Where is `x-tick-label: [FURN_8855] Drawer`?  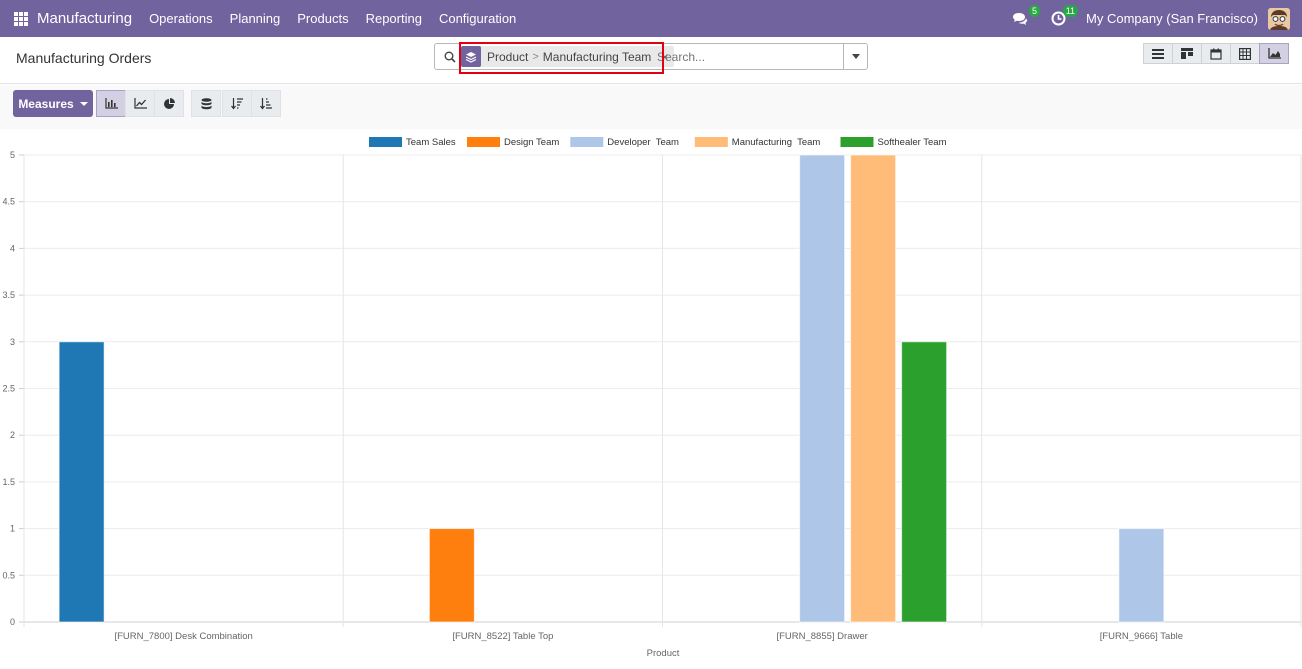
x-tick-label: [FURN_8855] Drawer is located at coordinates (821, 636).